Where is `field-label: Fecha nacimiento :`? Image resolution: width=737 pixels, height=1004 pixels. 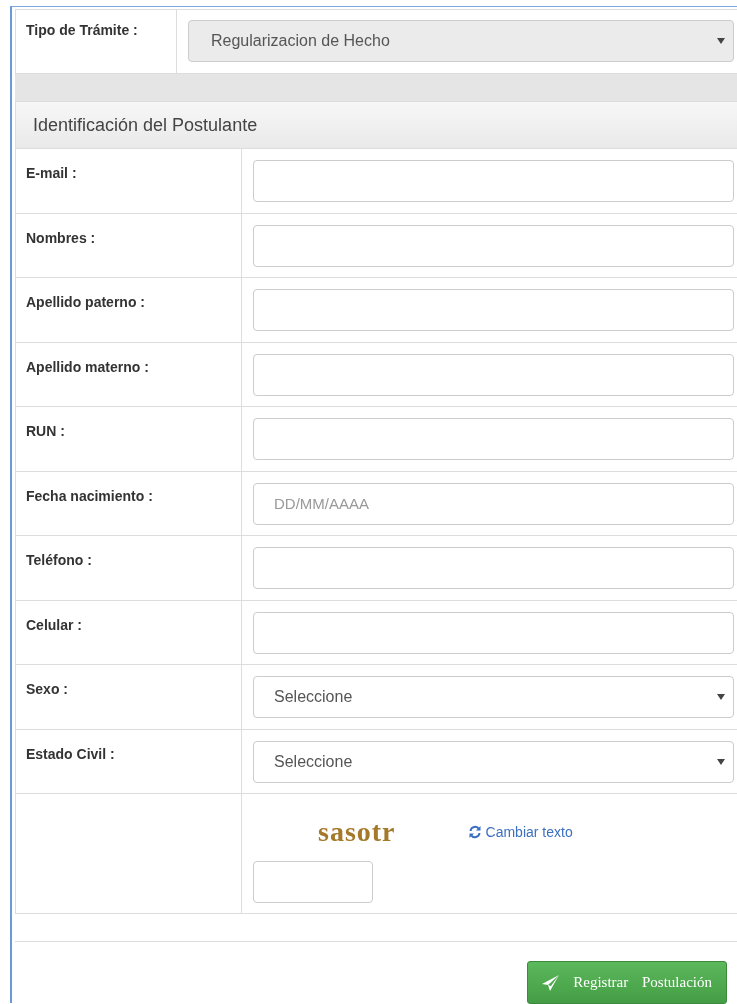
field-label: Fecha nacimiento : is located at coordinates (89, 495).